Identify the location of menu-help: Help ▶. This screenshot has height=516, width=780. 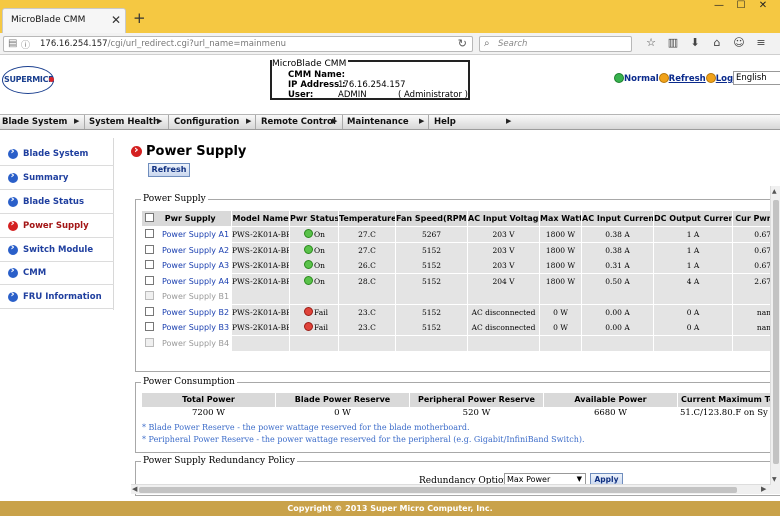
(472, 122).